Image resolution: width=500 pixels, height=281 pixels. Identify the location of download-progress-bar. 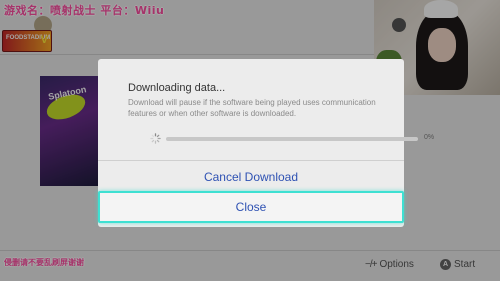
(292, 139).